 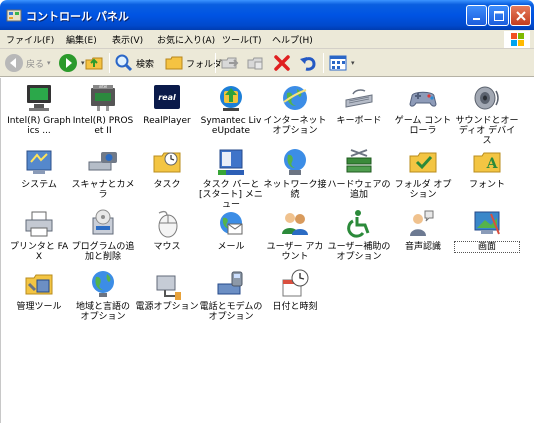 I want to click on item-mail: メール, so click(x=231, y=230).